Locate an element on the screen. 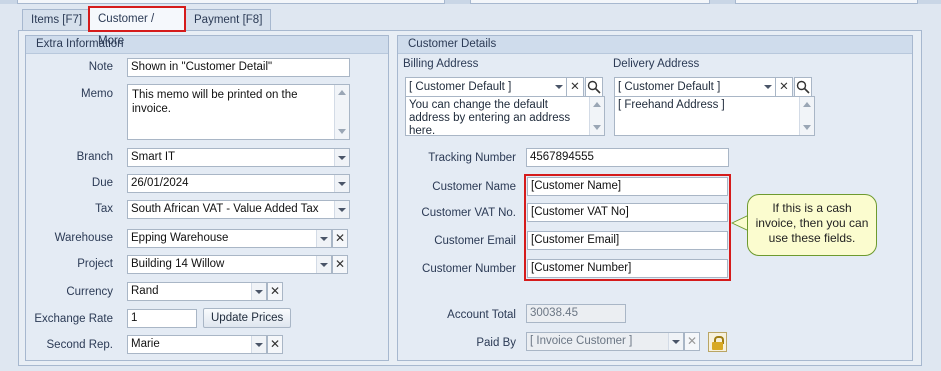 This screenshot has width=941, height=371. billing-address-label: Billing Address is located at coordinates (441, 64).